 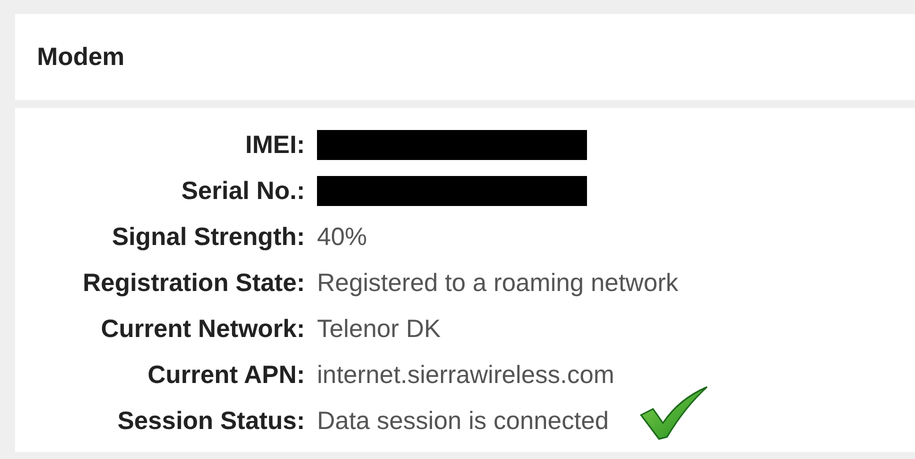 What do you see at coordinates (242, 191) in the screenshot?
I see `field-label: Serial No.:` at bounding box center [242, 191].